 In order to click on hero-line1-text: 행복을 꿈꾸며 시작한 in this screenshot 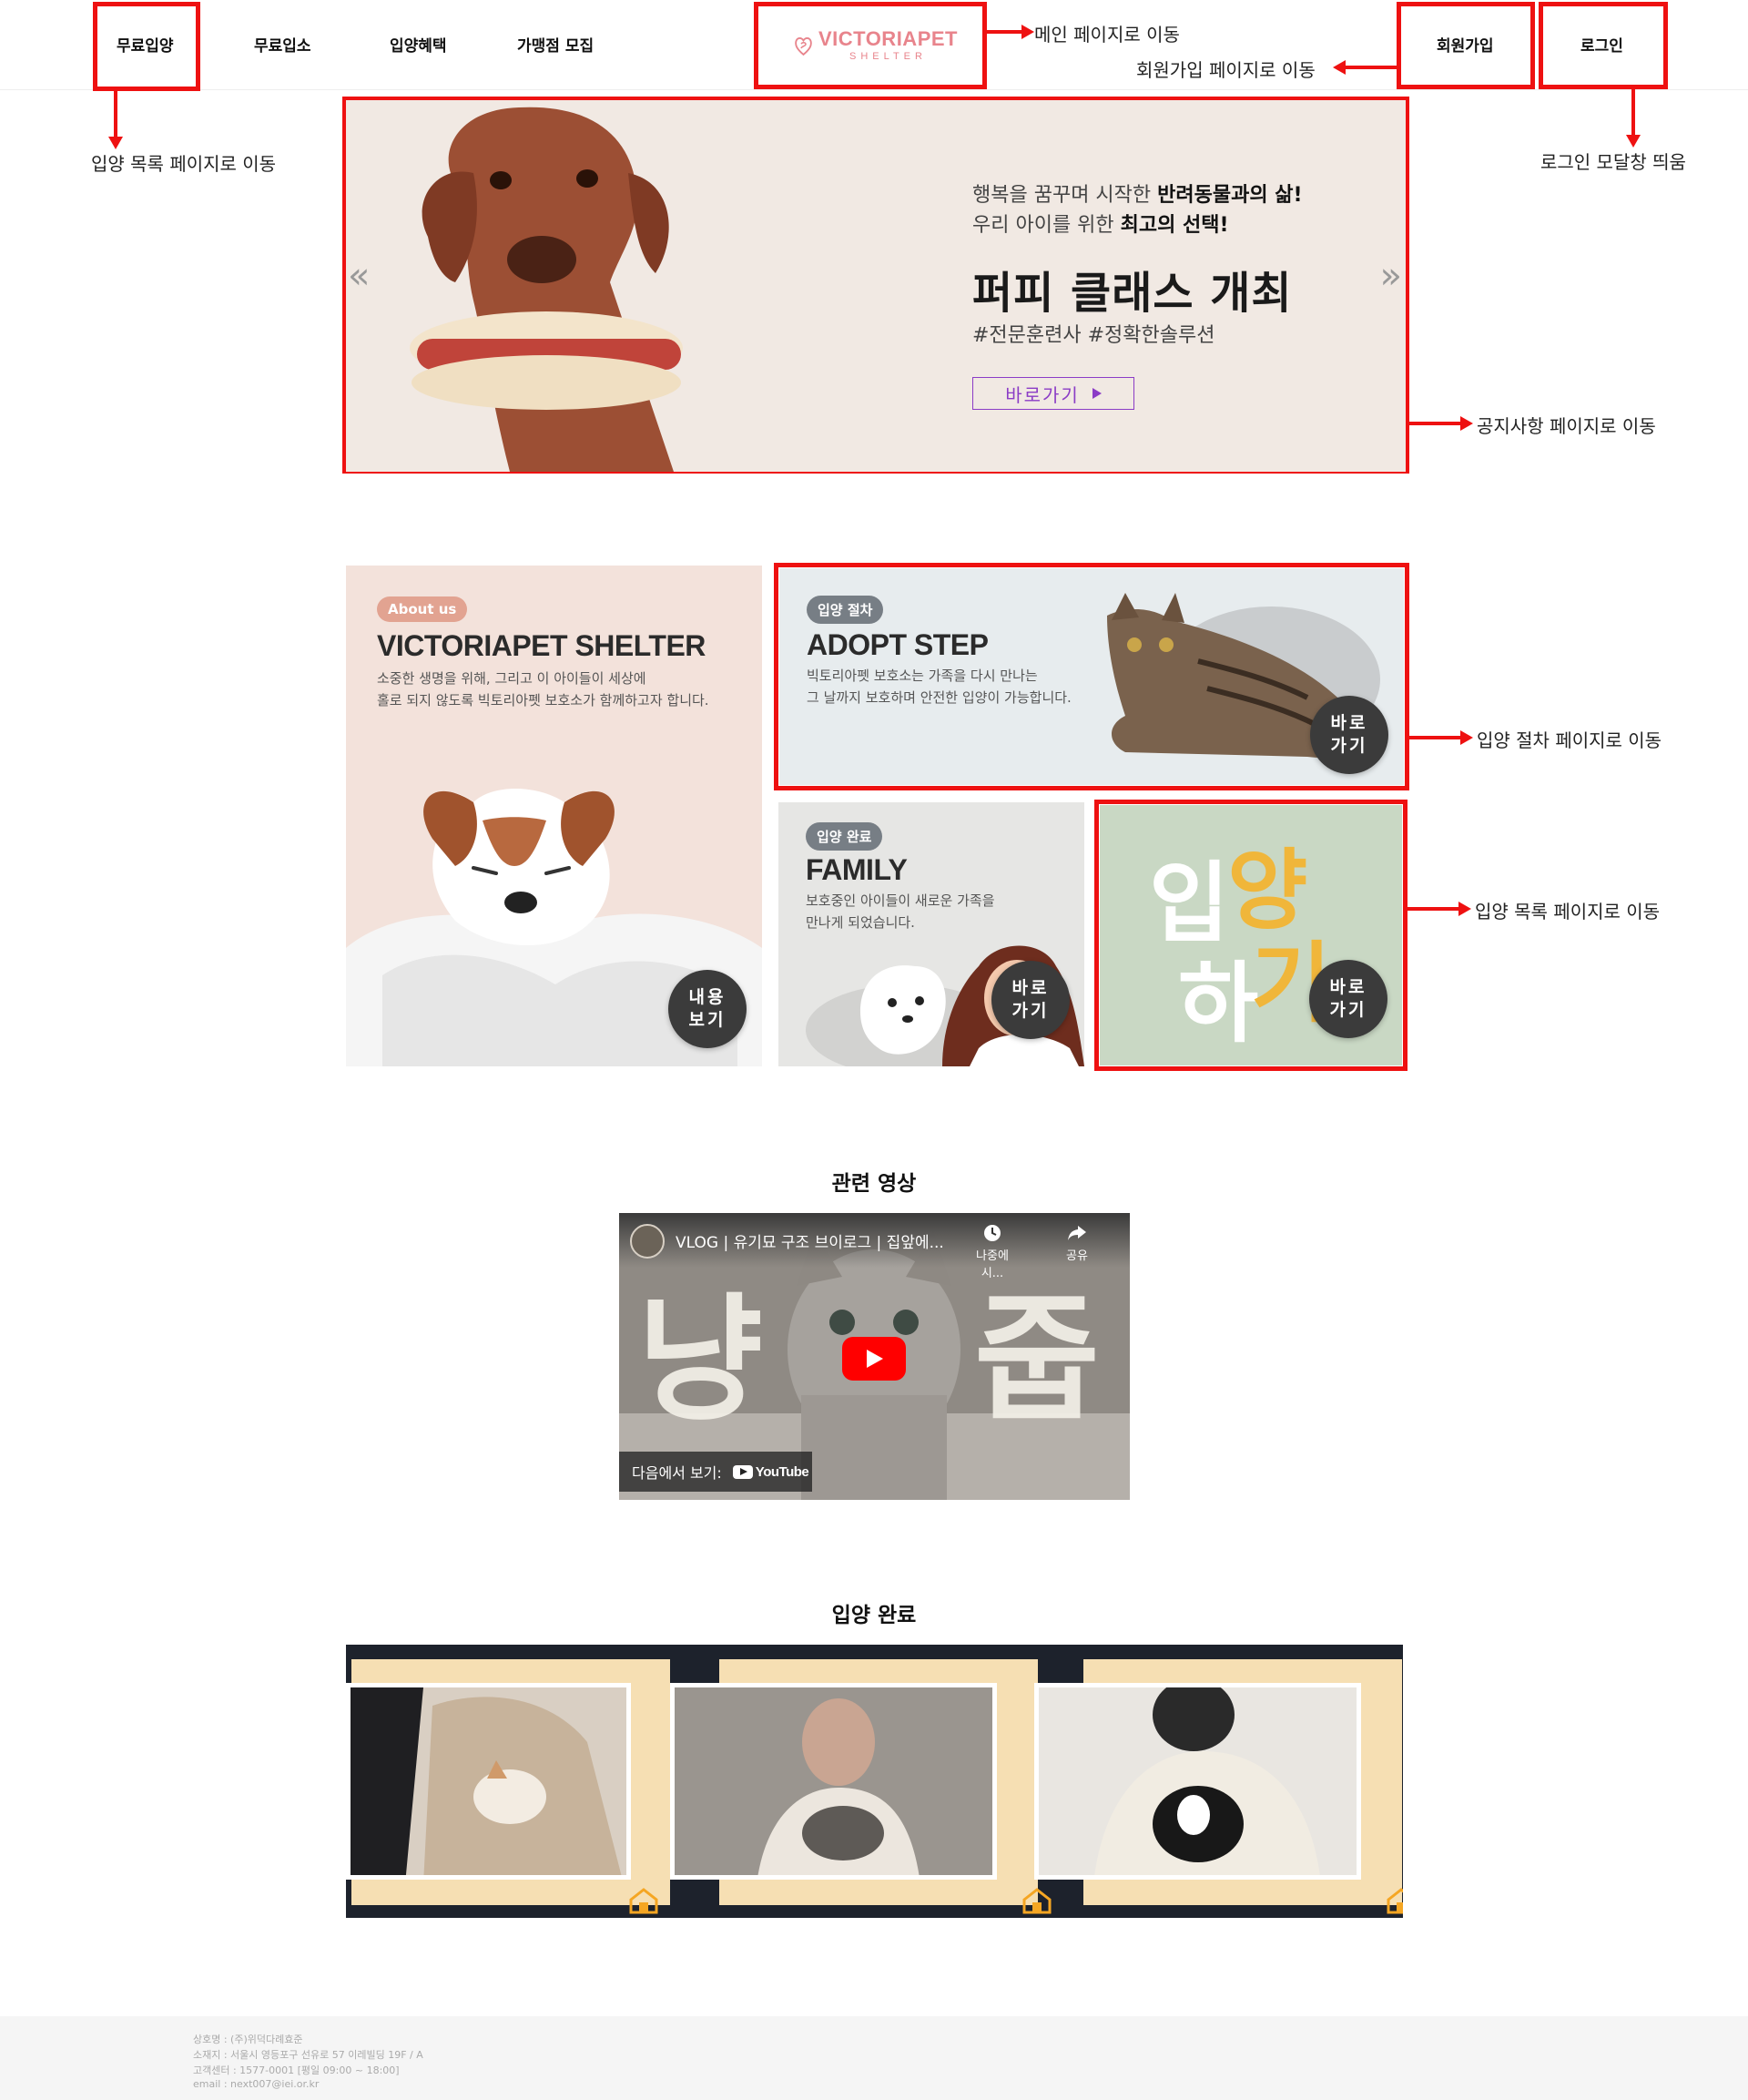, I will do `click(1065, 195)`.